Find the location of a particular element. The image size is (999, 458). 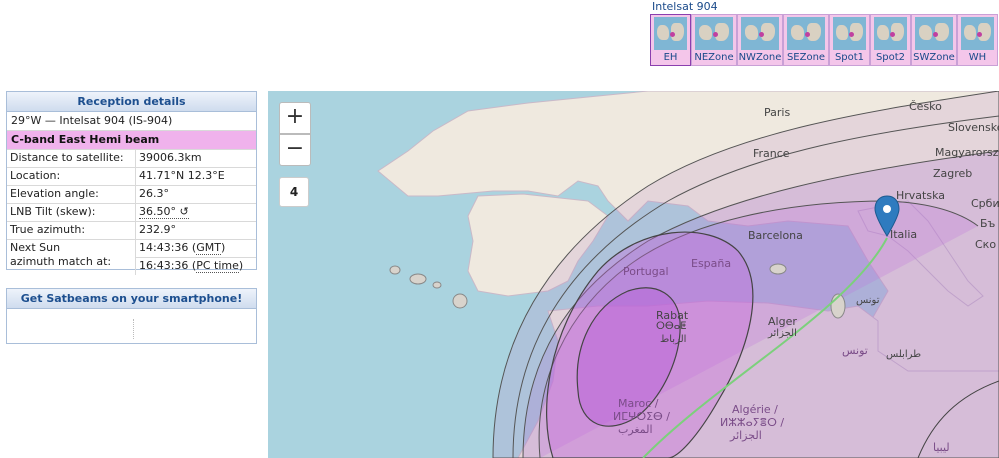

beam-thumb-eh: EH is located at coordinates (670, 40).